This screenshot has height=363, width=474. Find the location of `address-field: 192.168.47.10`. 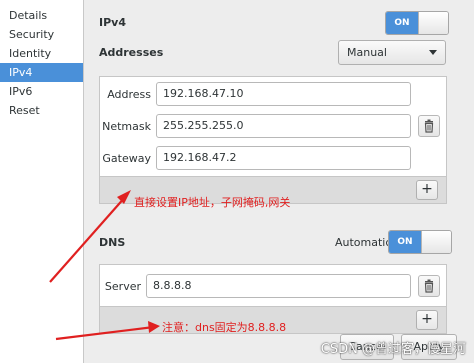

address-field: 192.168.47.10 is located at coordinates (283, 94).